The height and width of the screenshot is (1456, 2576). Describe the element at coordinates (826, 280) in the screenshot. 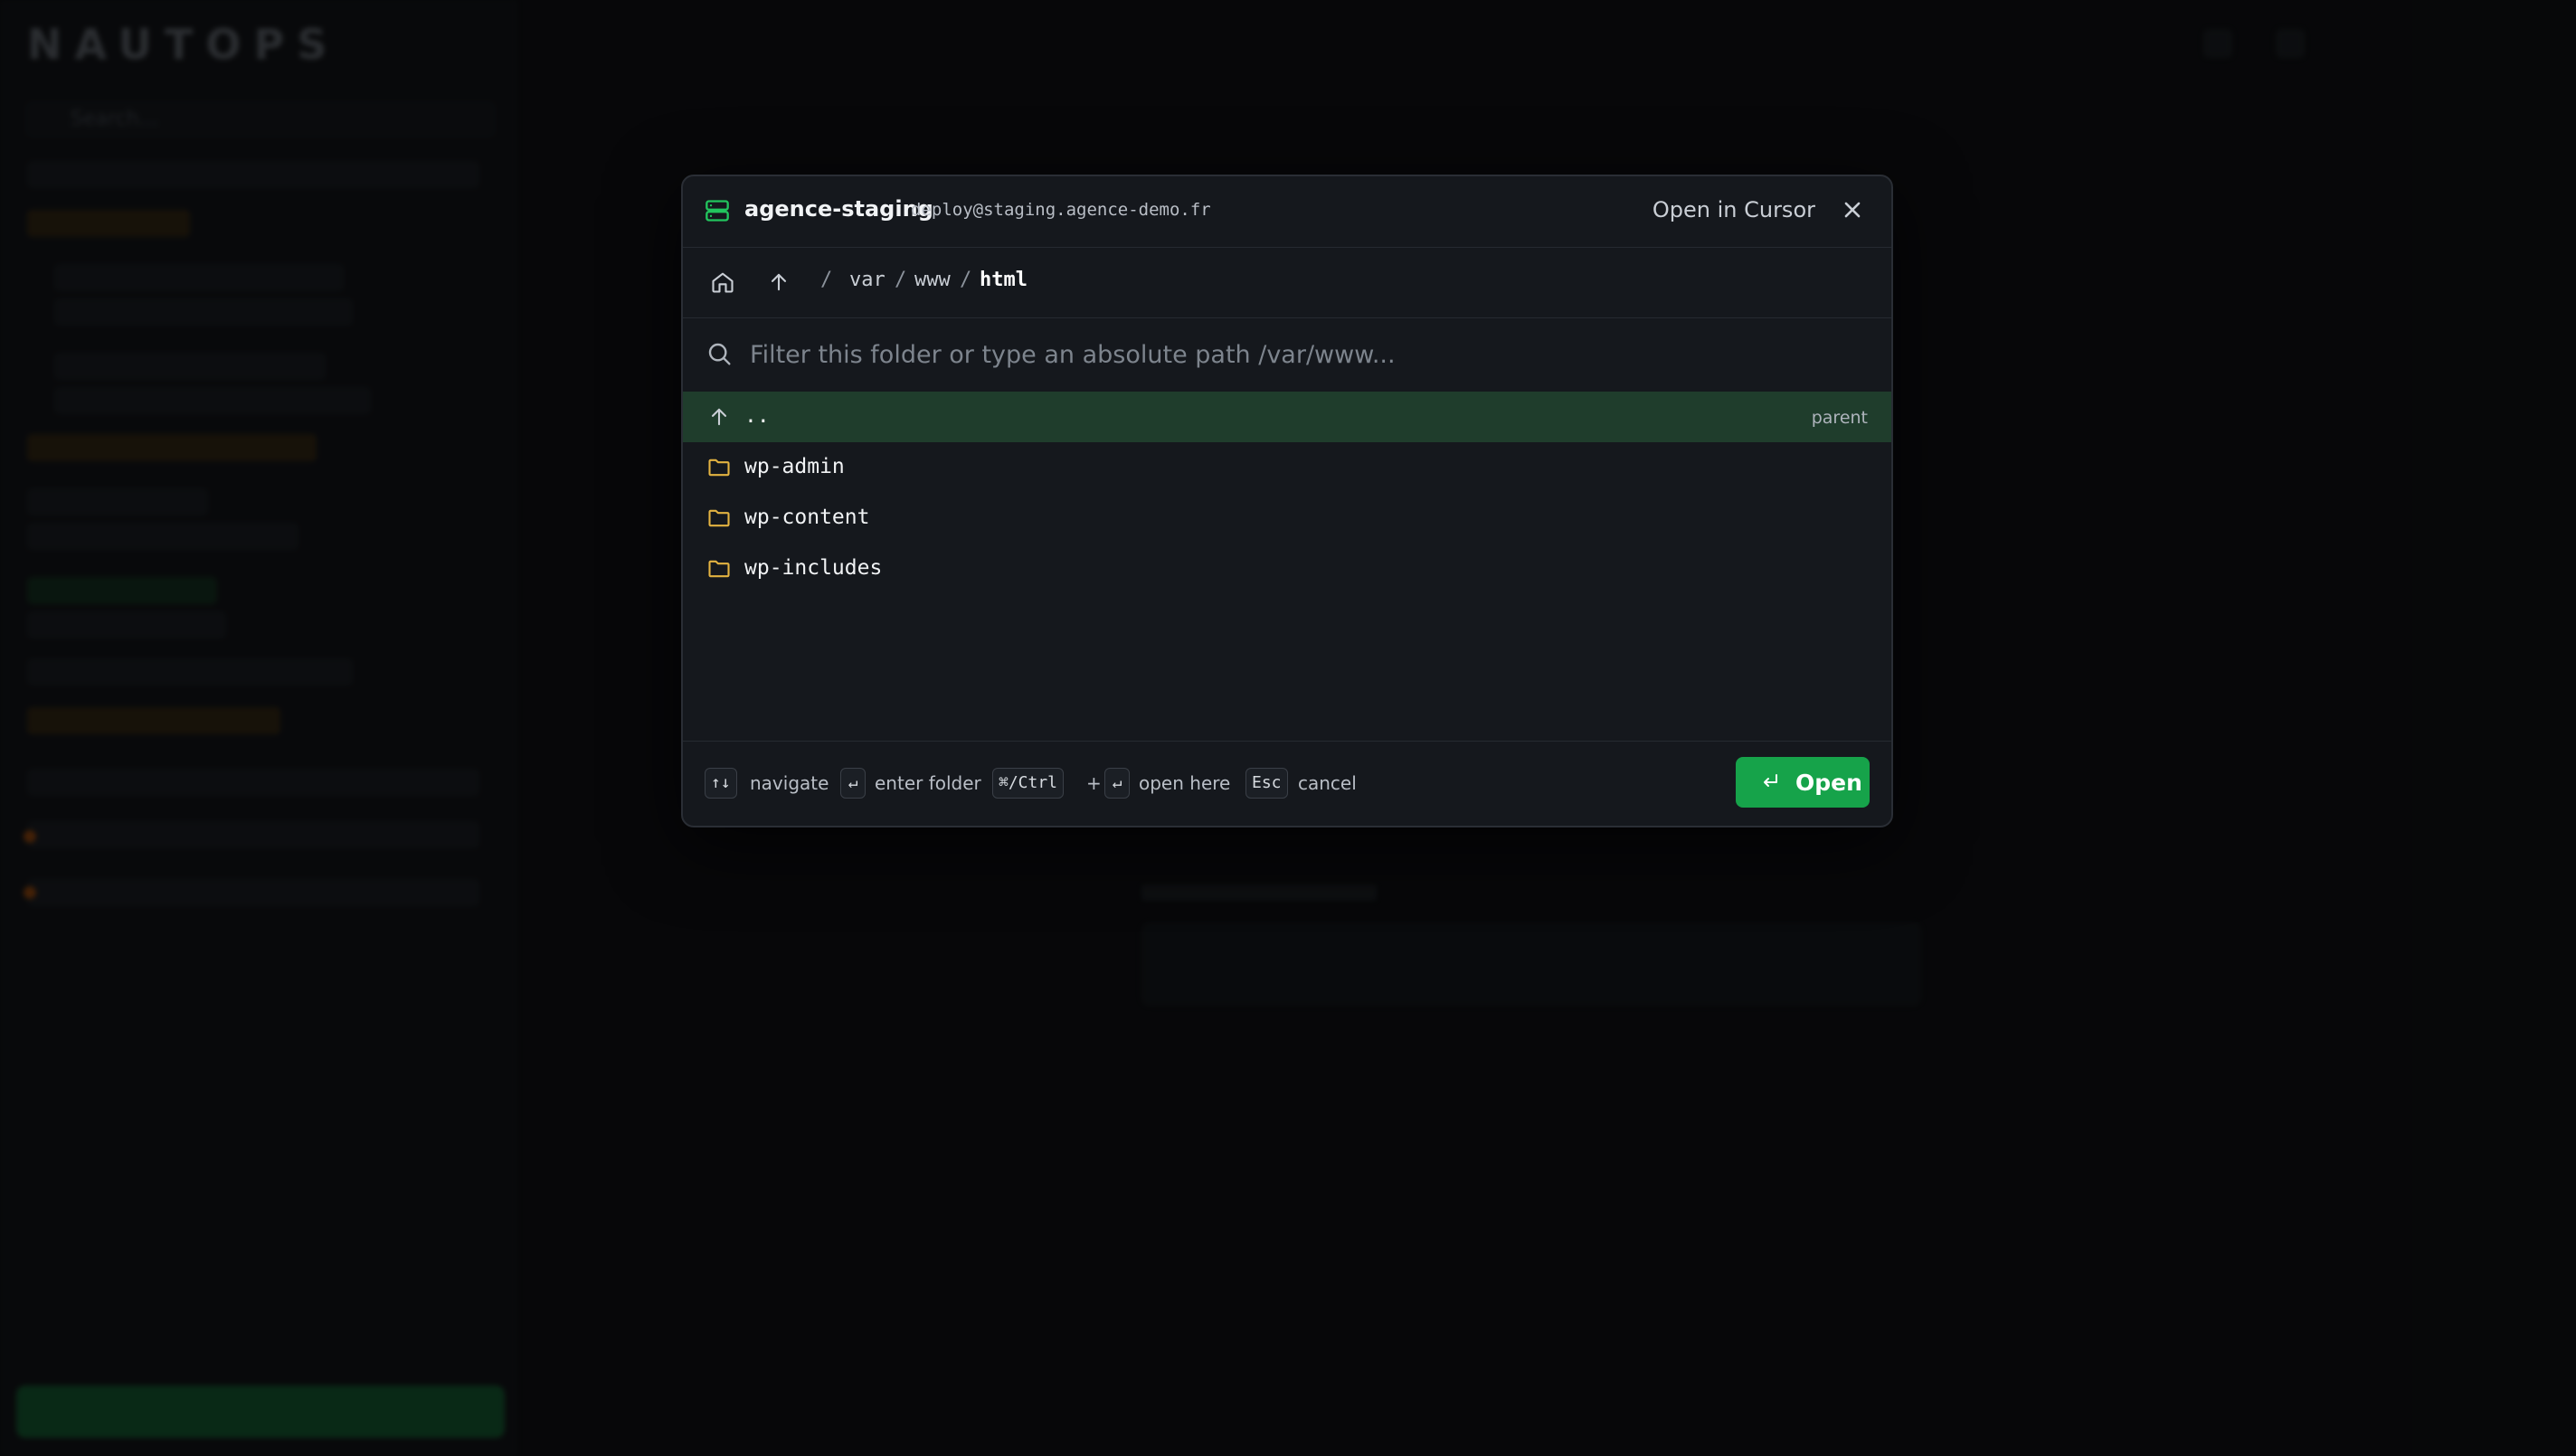

I see `breadcrumb-root: /` at that location.